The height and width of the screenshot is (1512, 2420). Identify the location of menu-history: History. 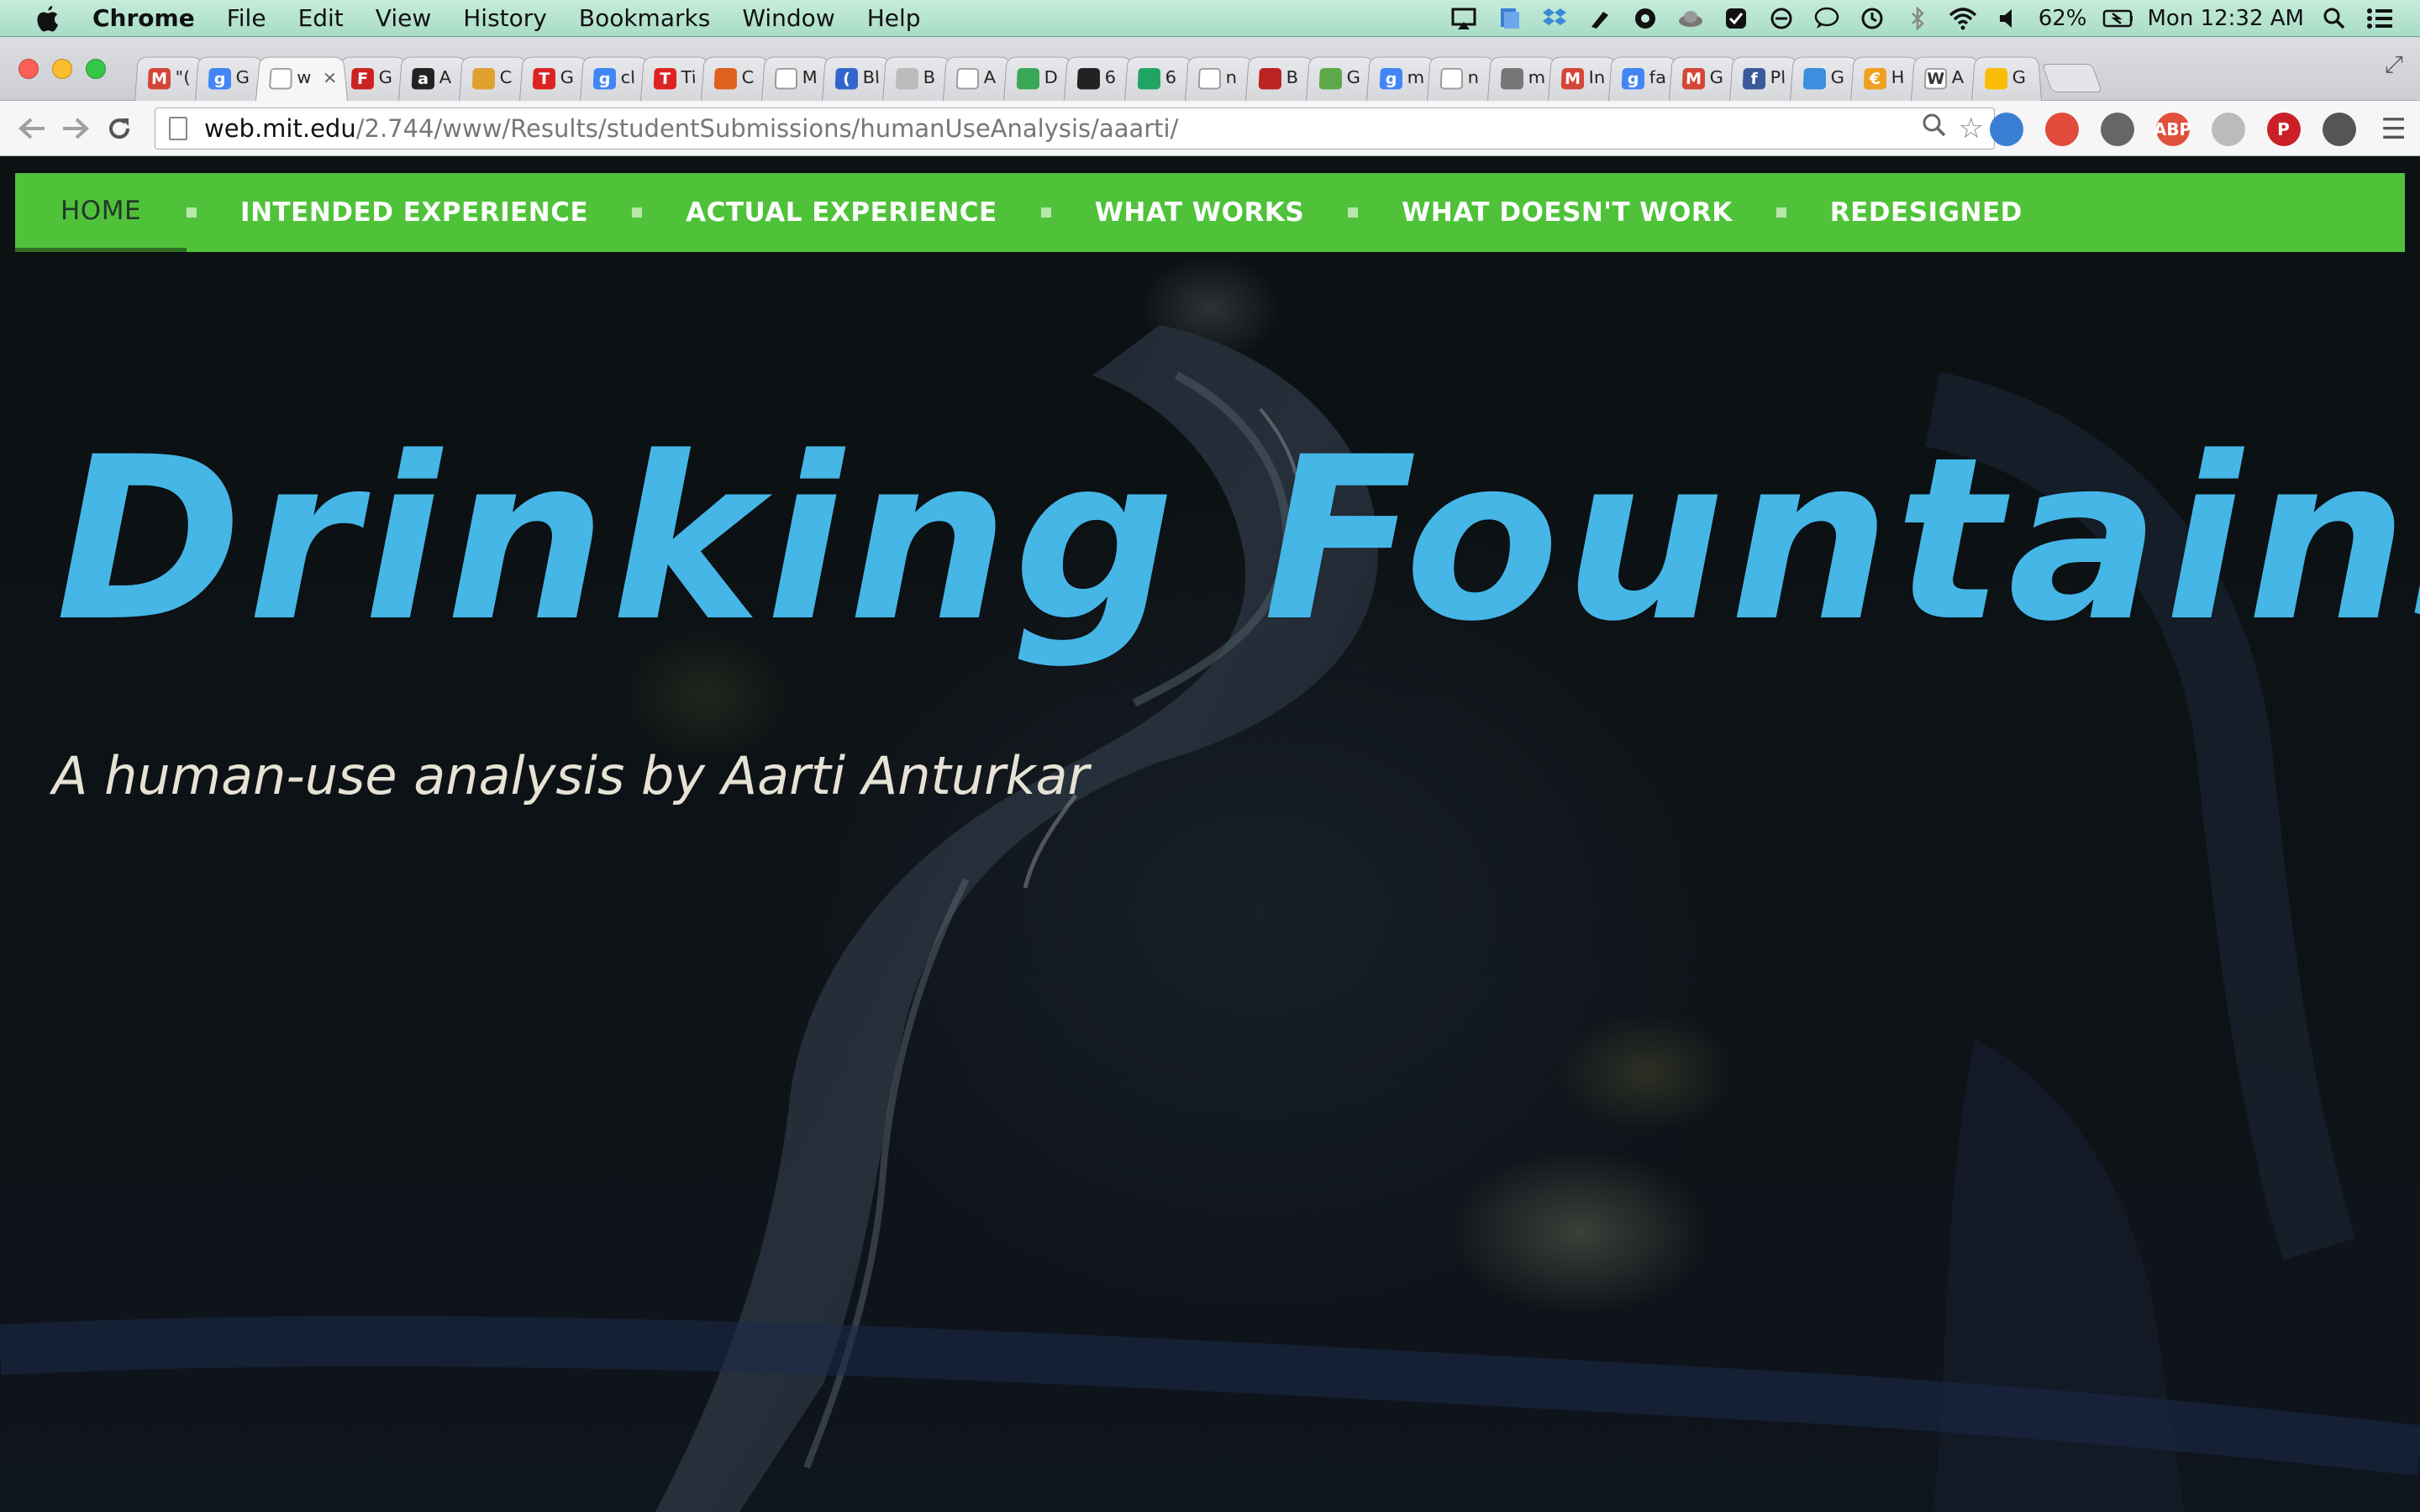
(505, 18).